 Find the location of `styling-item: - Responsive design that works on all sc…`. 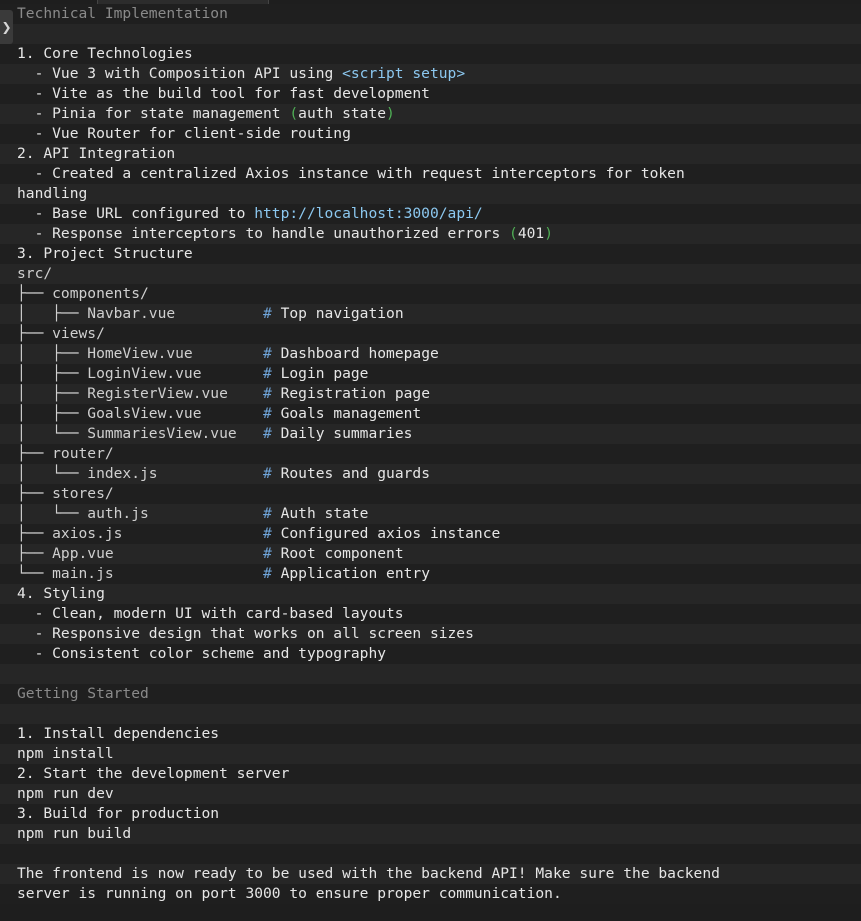

styling-item: - Responsive design that works on all sc… is located at coordinates (430, 634).